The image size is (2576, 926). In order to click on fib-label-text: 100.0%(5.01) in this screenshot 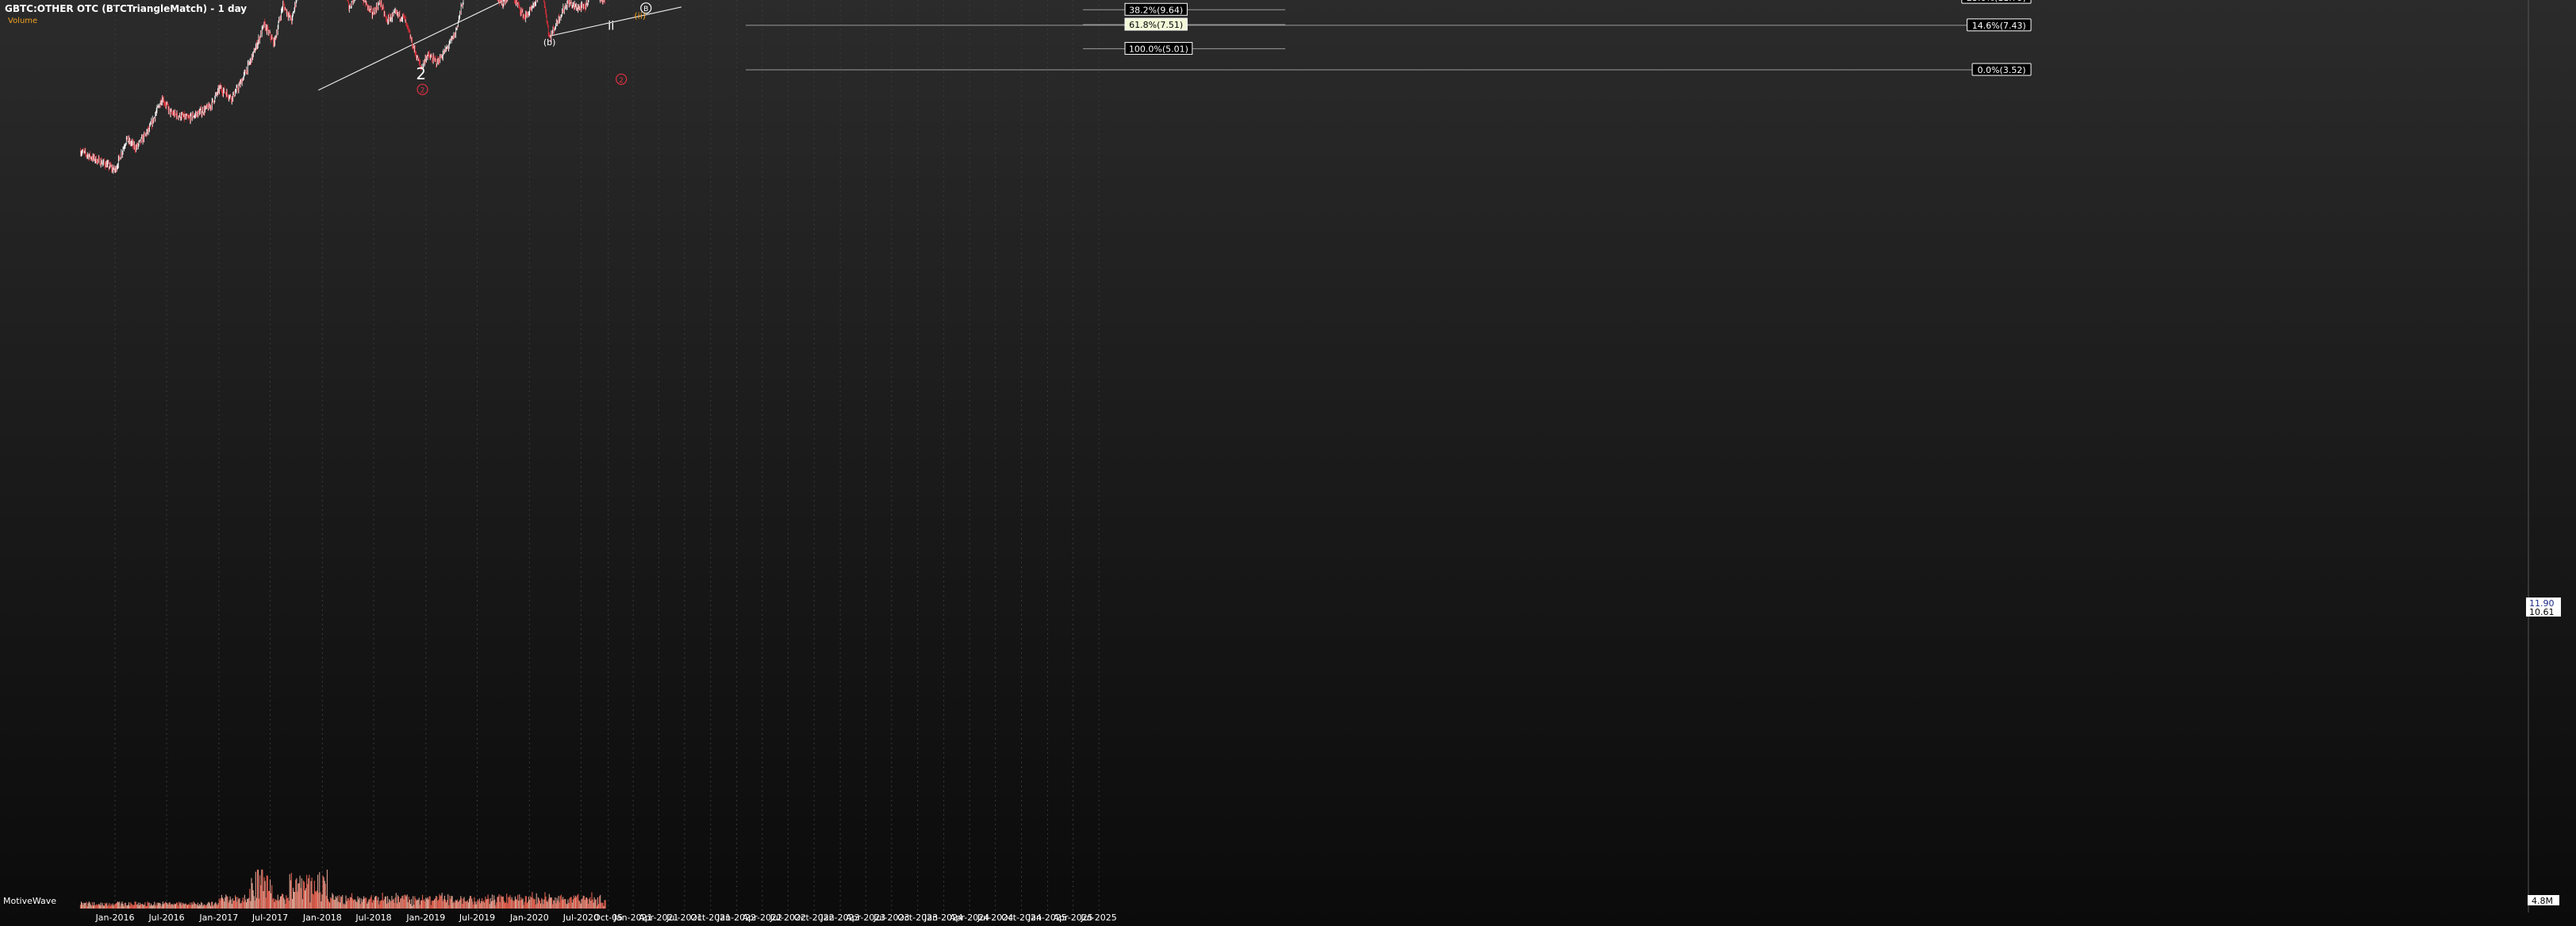, I will do `click(1158, 49)`.